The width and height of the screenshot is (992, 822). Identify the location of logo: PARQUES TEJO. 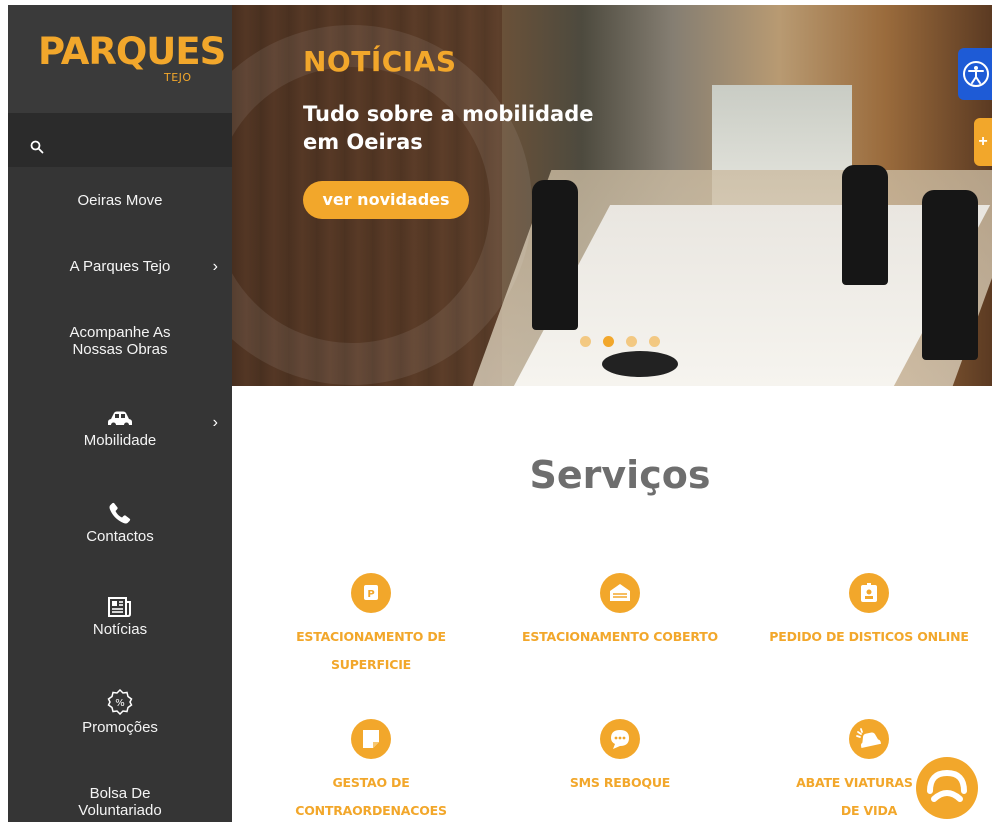
(120, 59).